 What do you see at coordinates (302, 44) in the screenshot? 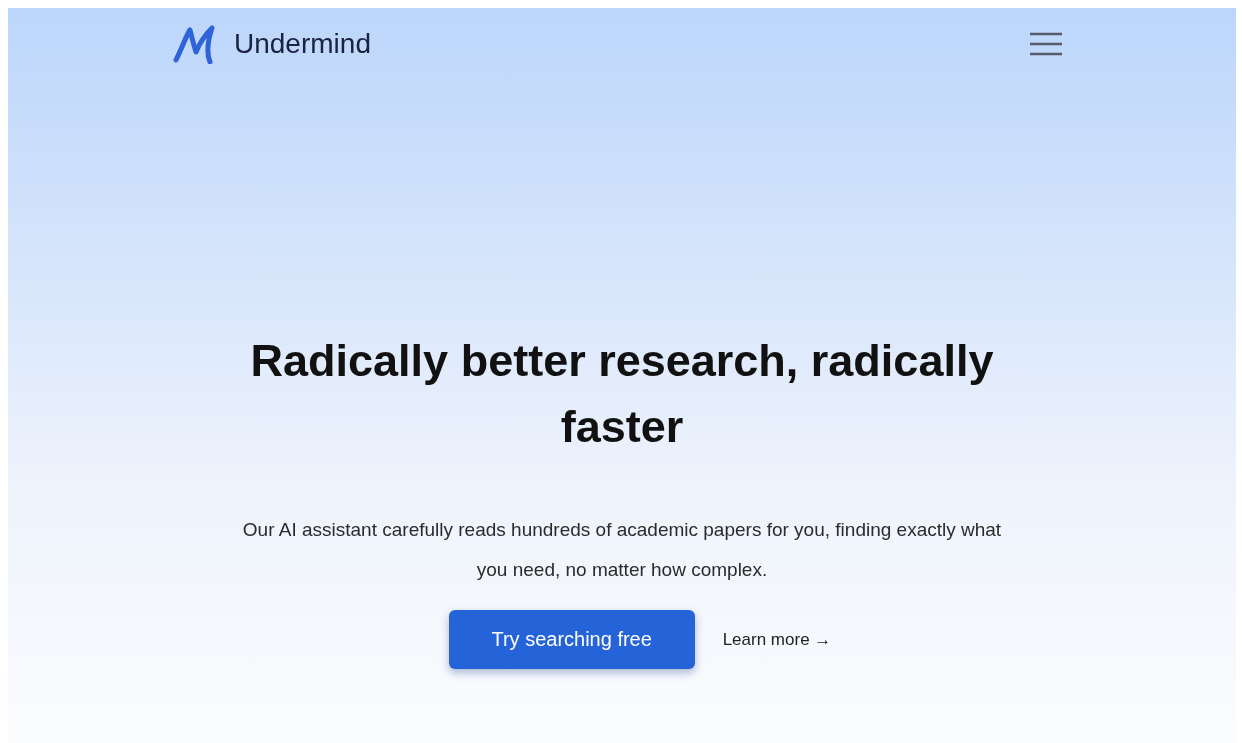
I see `brand-name: Undermind` at bounding box center [302, 44].